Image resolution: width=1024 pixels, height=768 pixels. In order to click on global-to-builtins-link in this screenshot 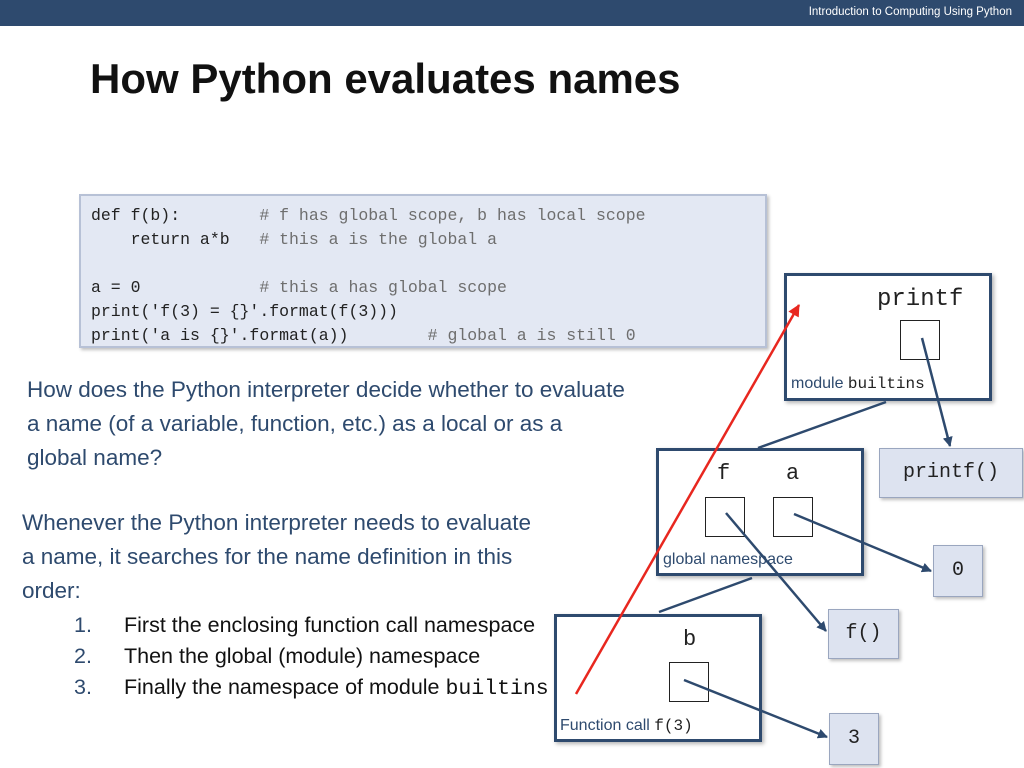, I will do `click(822, 425)`.